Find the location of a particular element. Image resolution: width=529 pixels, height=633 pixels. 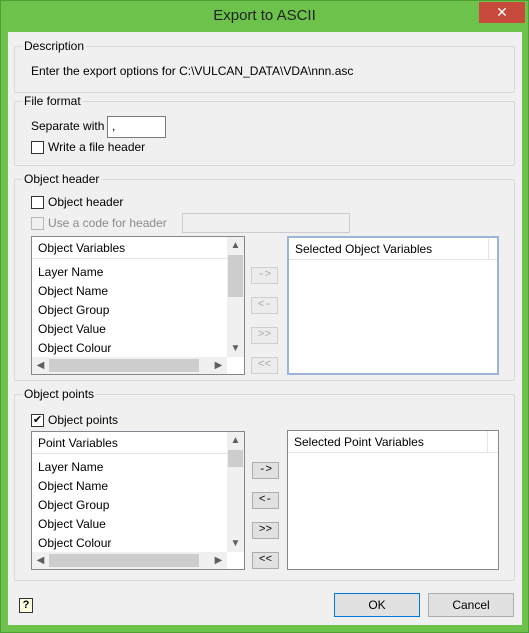

object-points-group-title: Object points is located at coordinates (59, 394).